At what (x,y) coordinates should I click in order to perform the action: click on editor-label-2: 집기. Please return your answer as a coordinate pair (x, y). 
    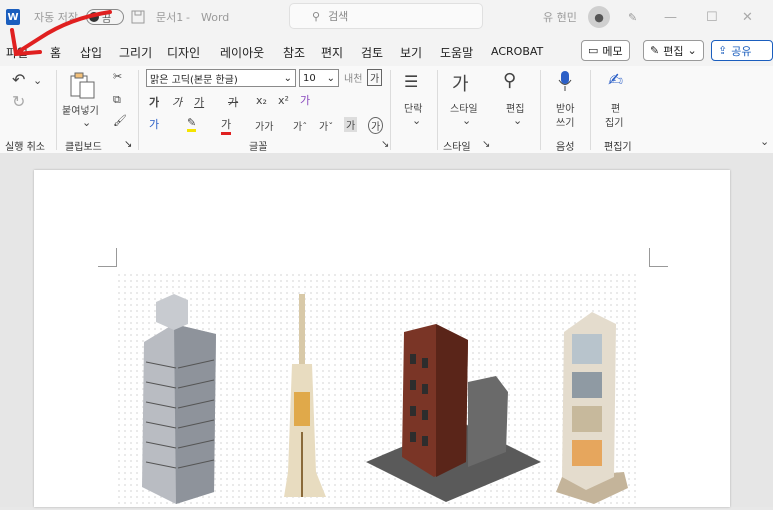
    Looking at the image, I should click on (614, 121).